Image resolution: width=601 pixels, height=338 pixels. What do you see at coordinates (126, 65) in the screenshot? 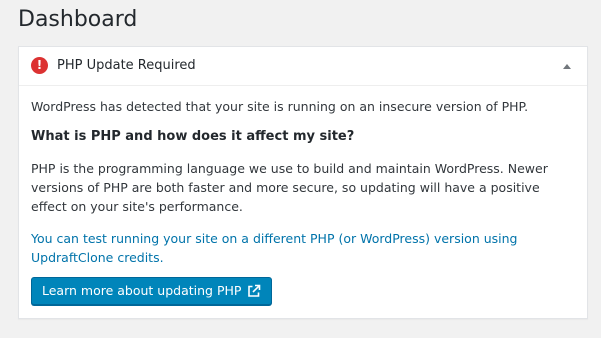
I see `widget-title: PHP Update Required` at bounding box center [126, 65].